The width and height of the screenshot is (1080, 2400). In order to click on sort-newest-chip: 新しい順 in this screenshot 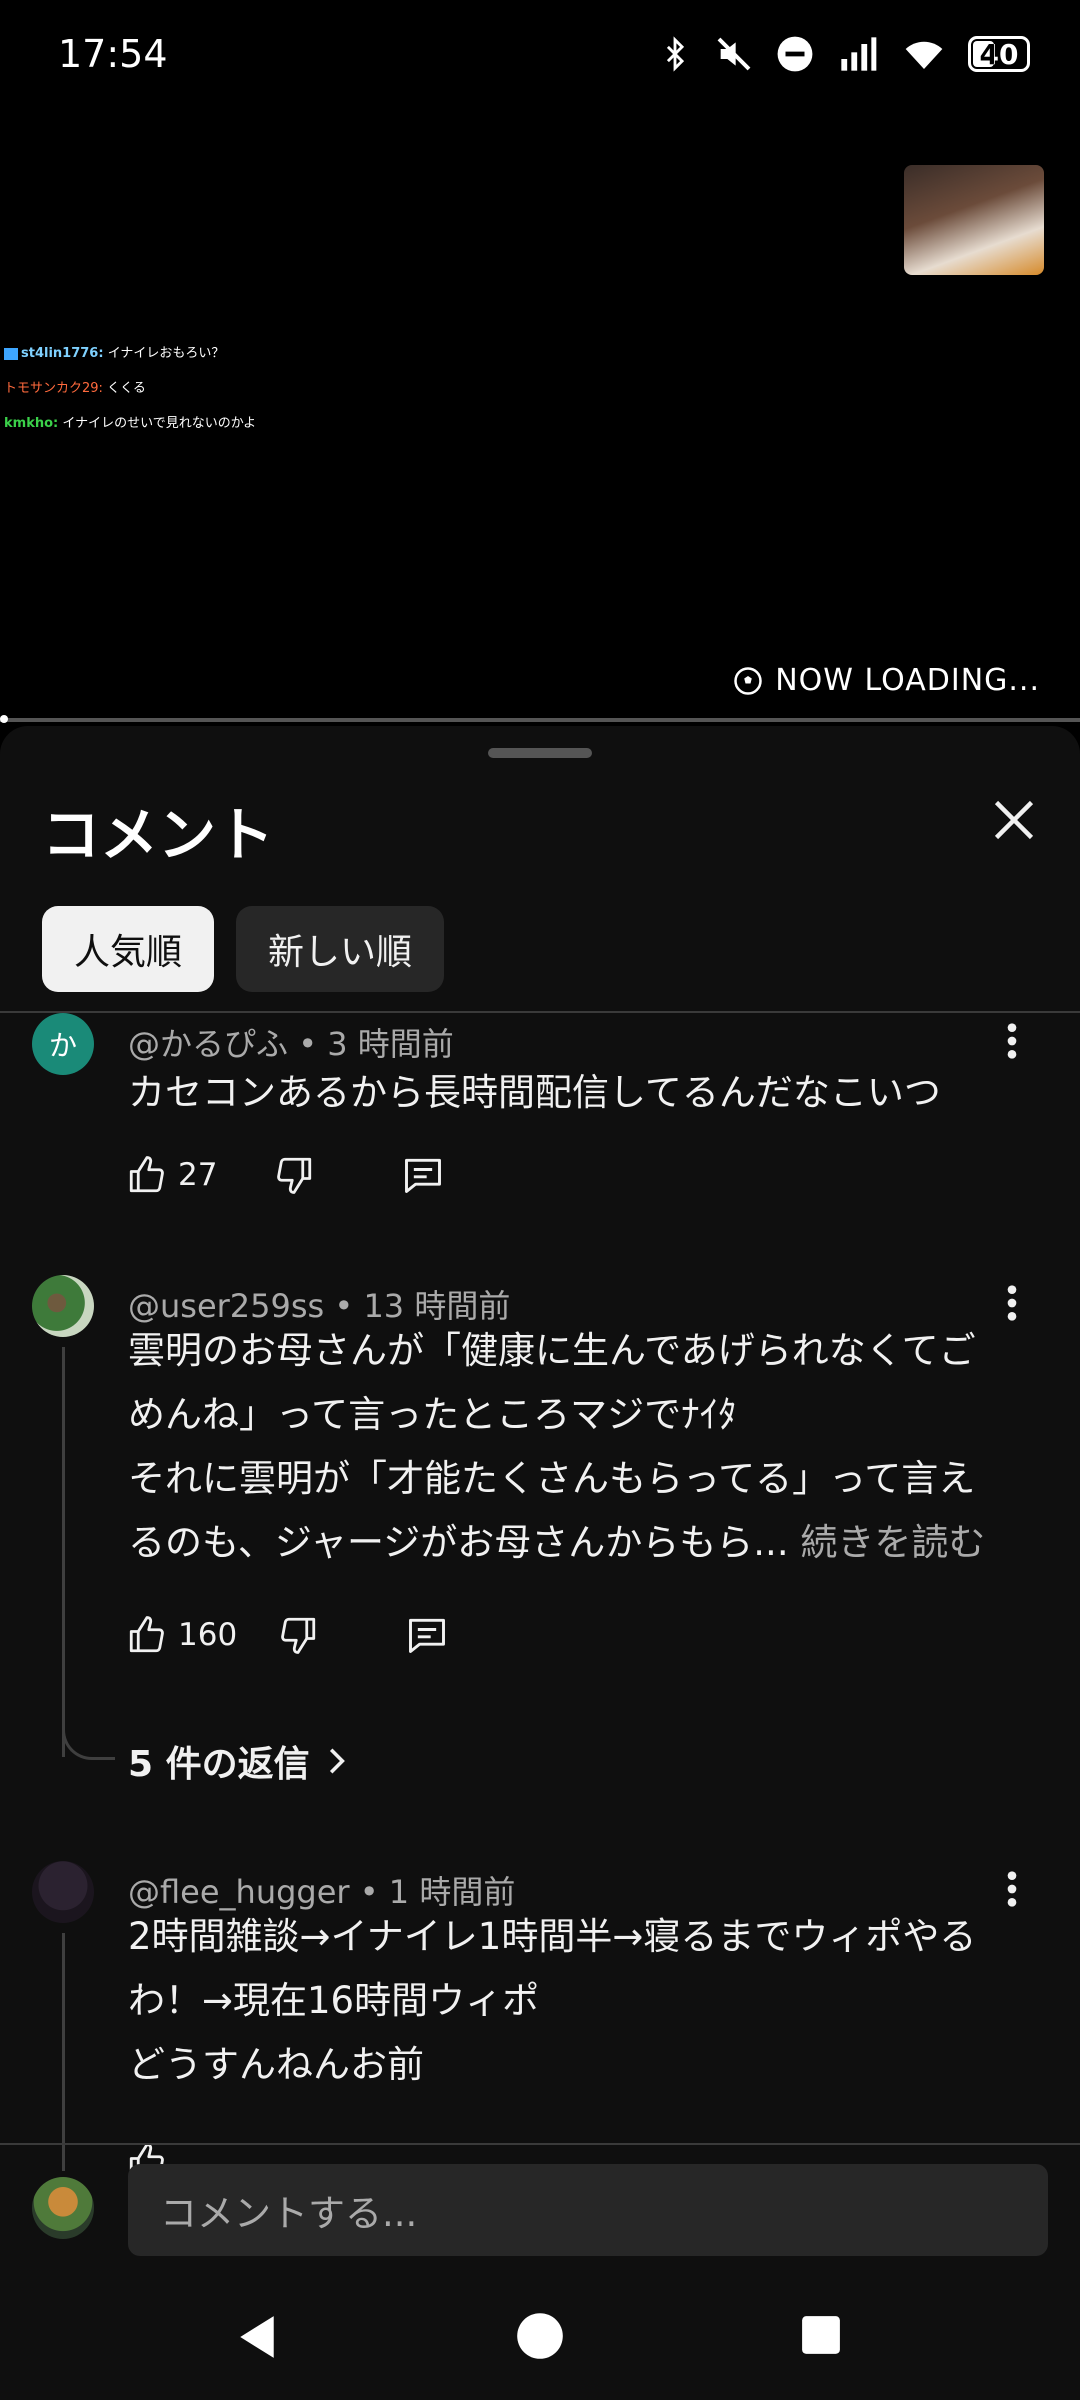, I will do `click(340, 949)`.